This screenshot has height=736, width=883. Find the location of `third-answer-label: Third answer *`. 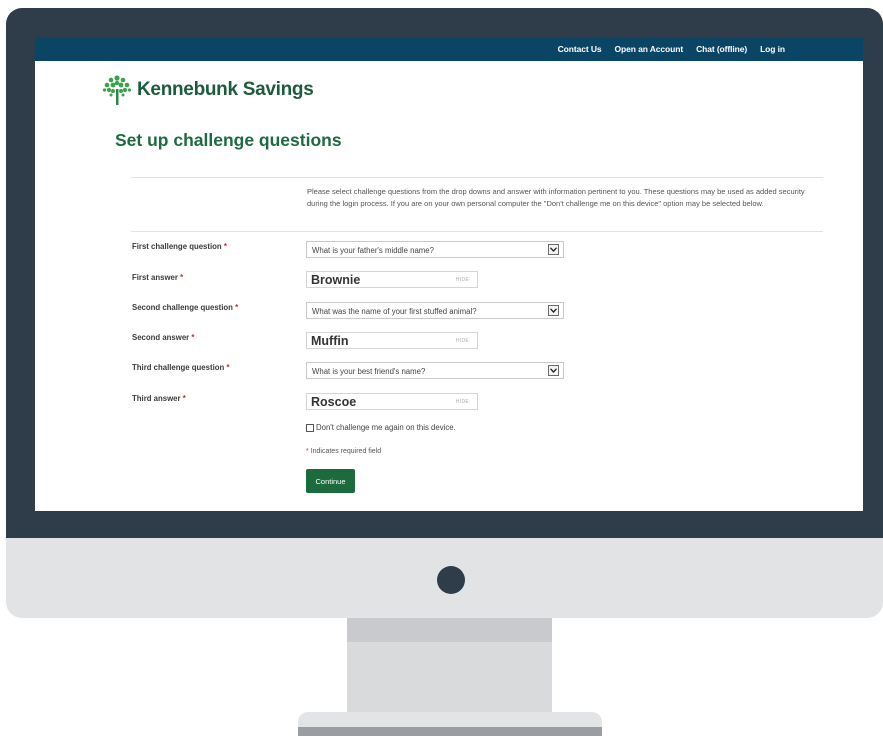

third-answer-label: Third answer * is located at coordinates (159, 398).